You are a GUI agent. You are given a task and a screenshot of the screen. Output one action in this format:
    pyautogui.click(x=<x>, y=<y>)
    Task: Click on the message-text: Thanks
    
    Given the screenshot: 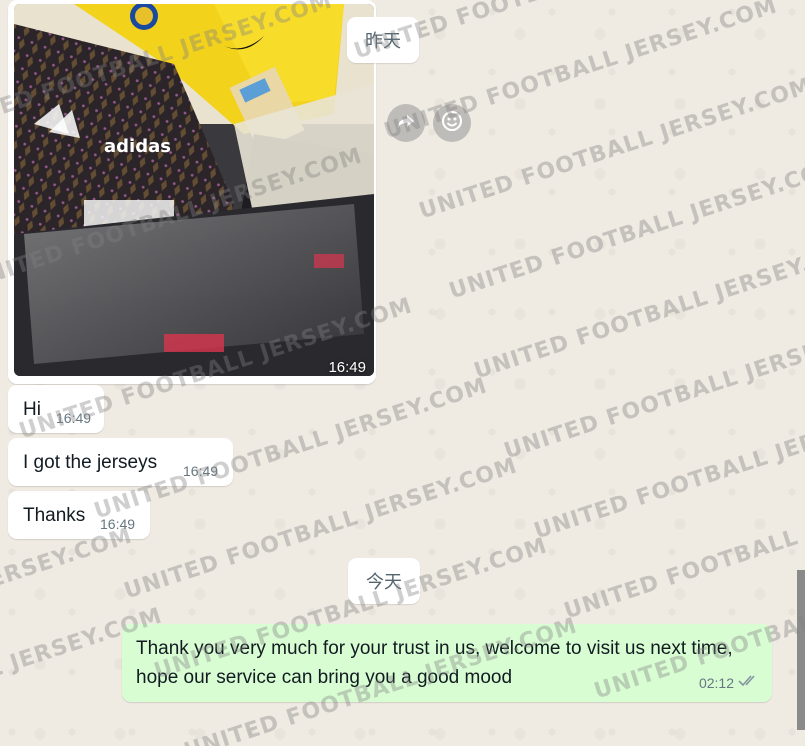 What is the action you would take?
    pyautogui.click(x=54, y=515)
    